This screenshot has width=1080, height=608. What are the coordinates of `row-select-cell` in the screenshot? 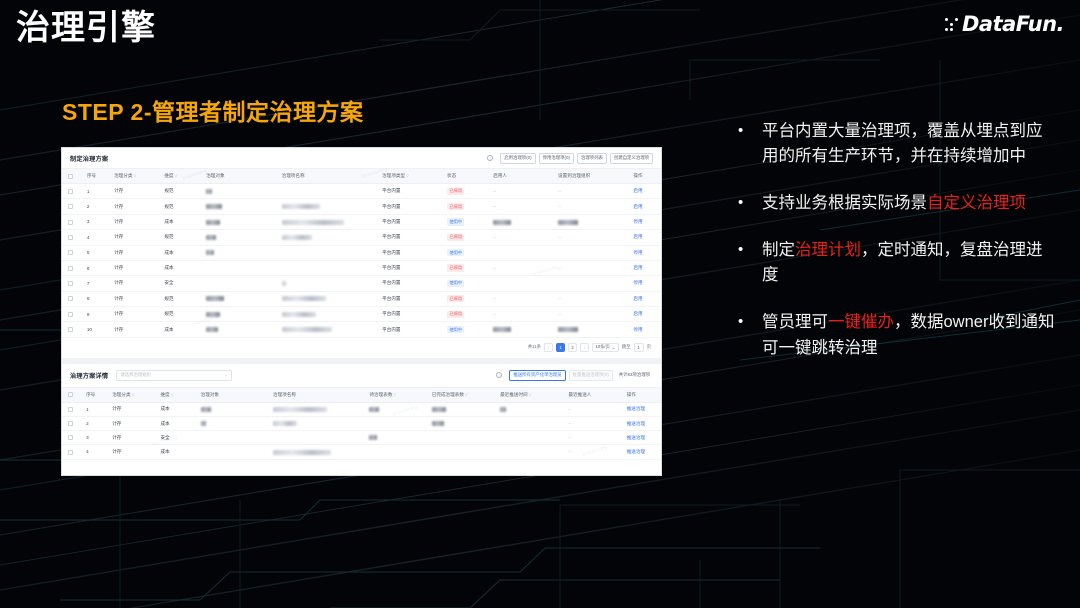 It's located at (71, 222).